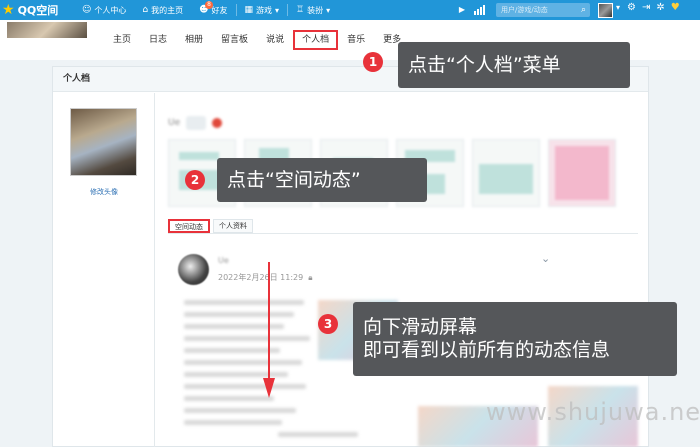  What do you see at coordinates (484, 64) in the screenshot?
I see `callout-text: 点击“个人档”菜单` at bounding box center [484, 64].